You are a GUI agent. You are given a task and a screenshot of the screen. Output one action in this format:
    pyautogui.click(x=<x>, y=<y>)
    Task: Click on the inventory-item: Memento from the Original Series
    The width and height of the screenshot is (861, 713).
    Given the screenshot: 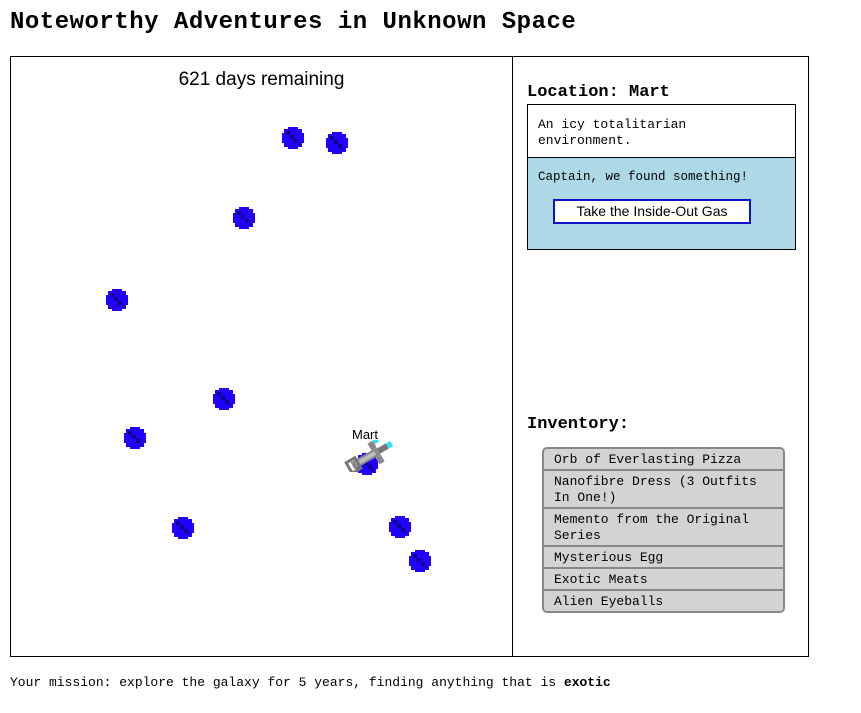 What is the action you would take?
    pyautogui.click(x=663, y=528)
    